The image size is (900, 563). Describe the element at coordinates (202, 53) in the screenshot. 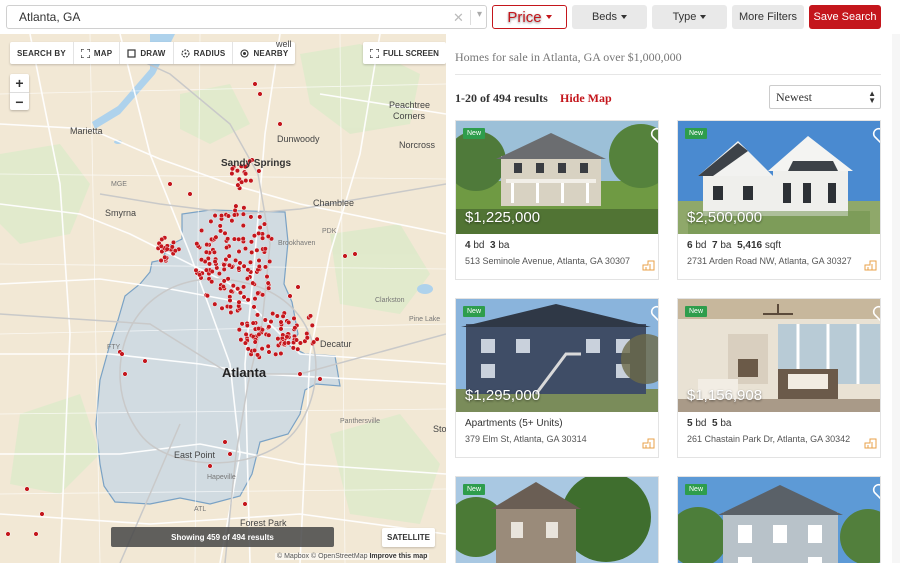

I see `radius-tool-button: RADIUS` at that location.